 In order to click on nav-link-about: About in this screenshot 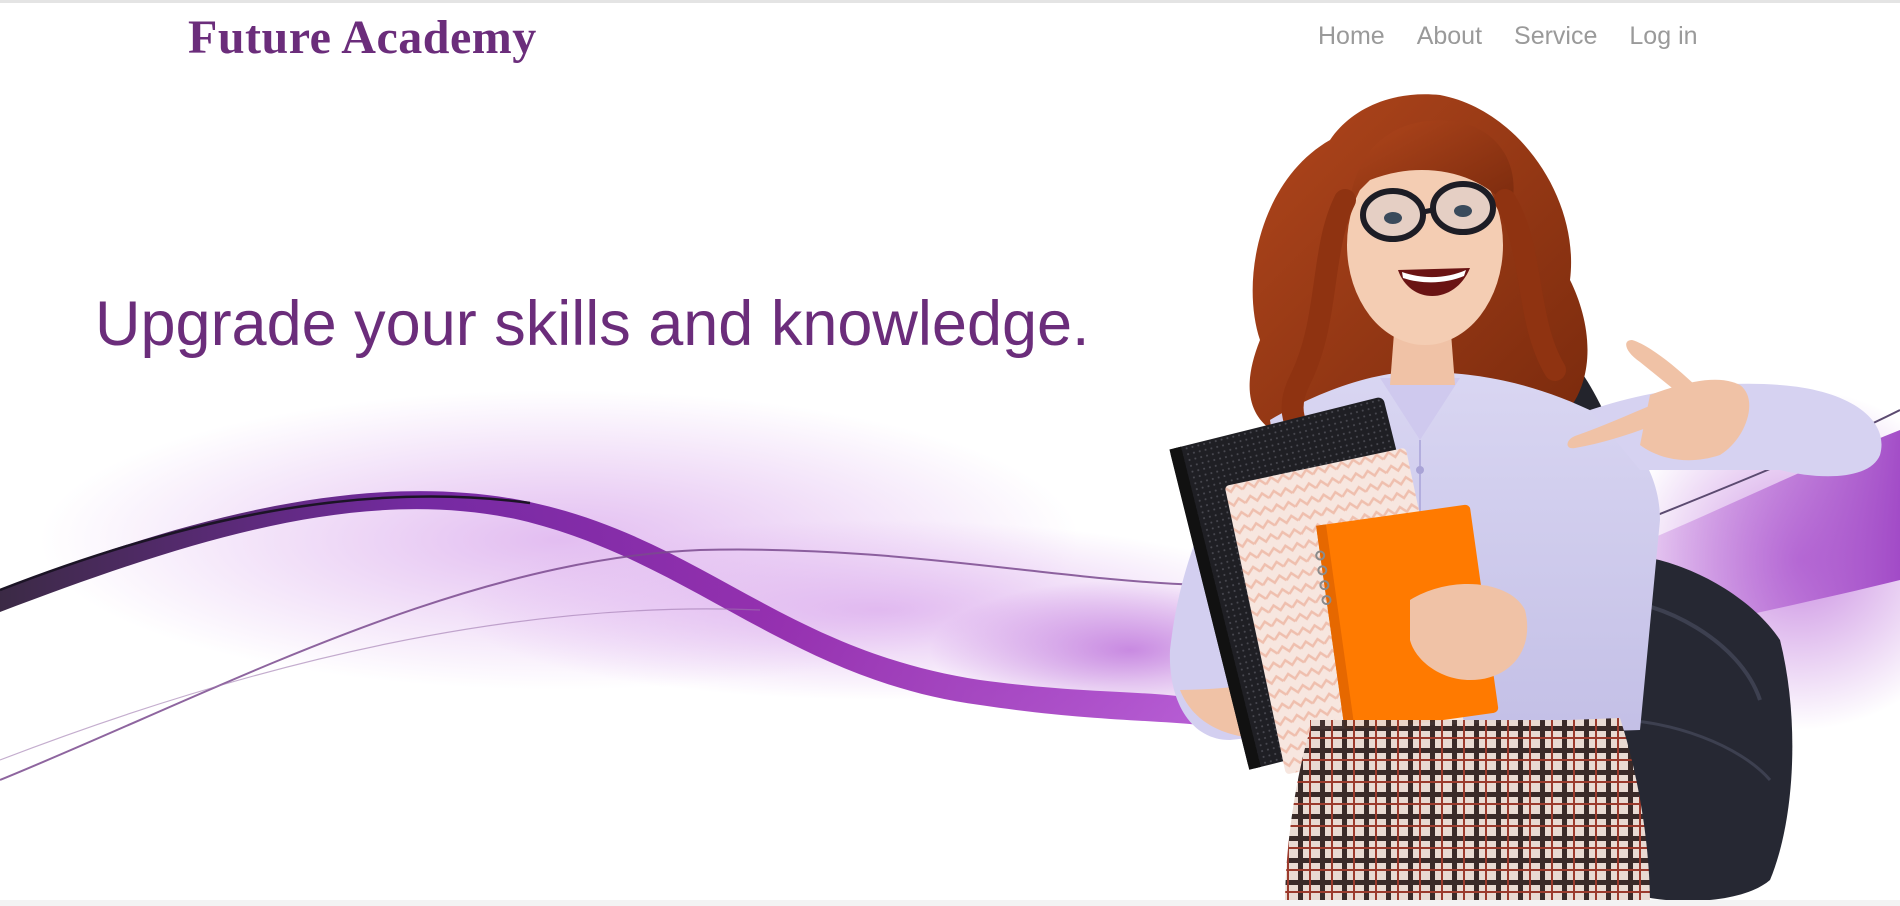, I will do `click(1449, 36)`.